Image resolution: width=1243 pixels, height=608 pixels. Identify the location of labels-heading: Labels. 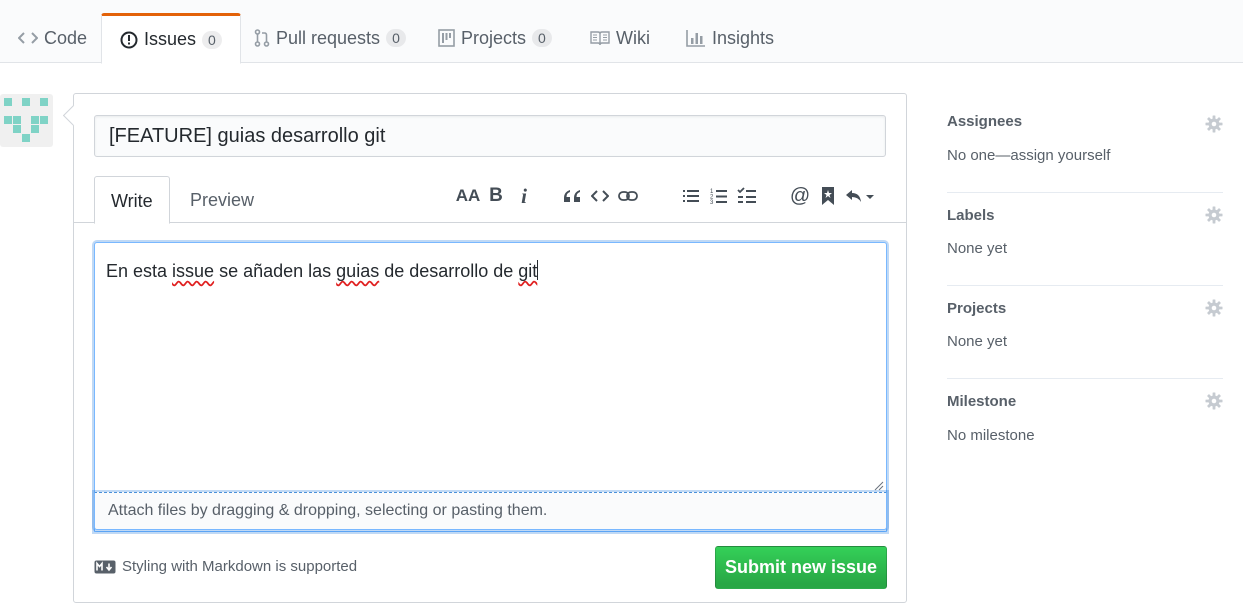
(971, 215).